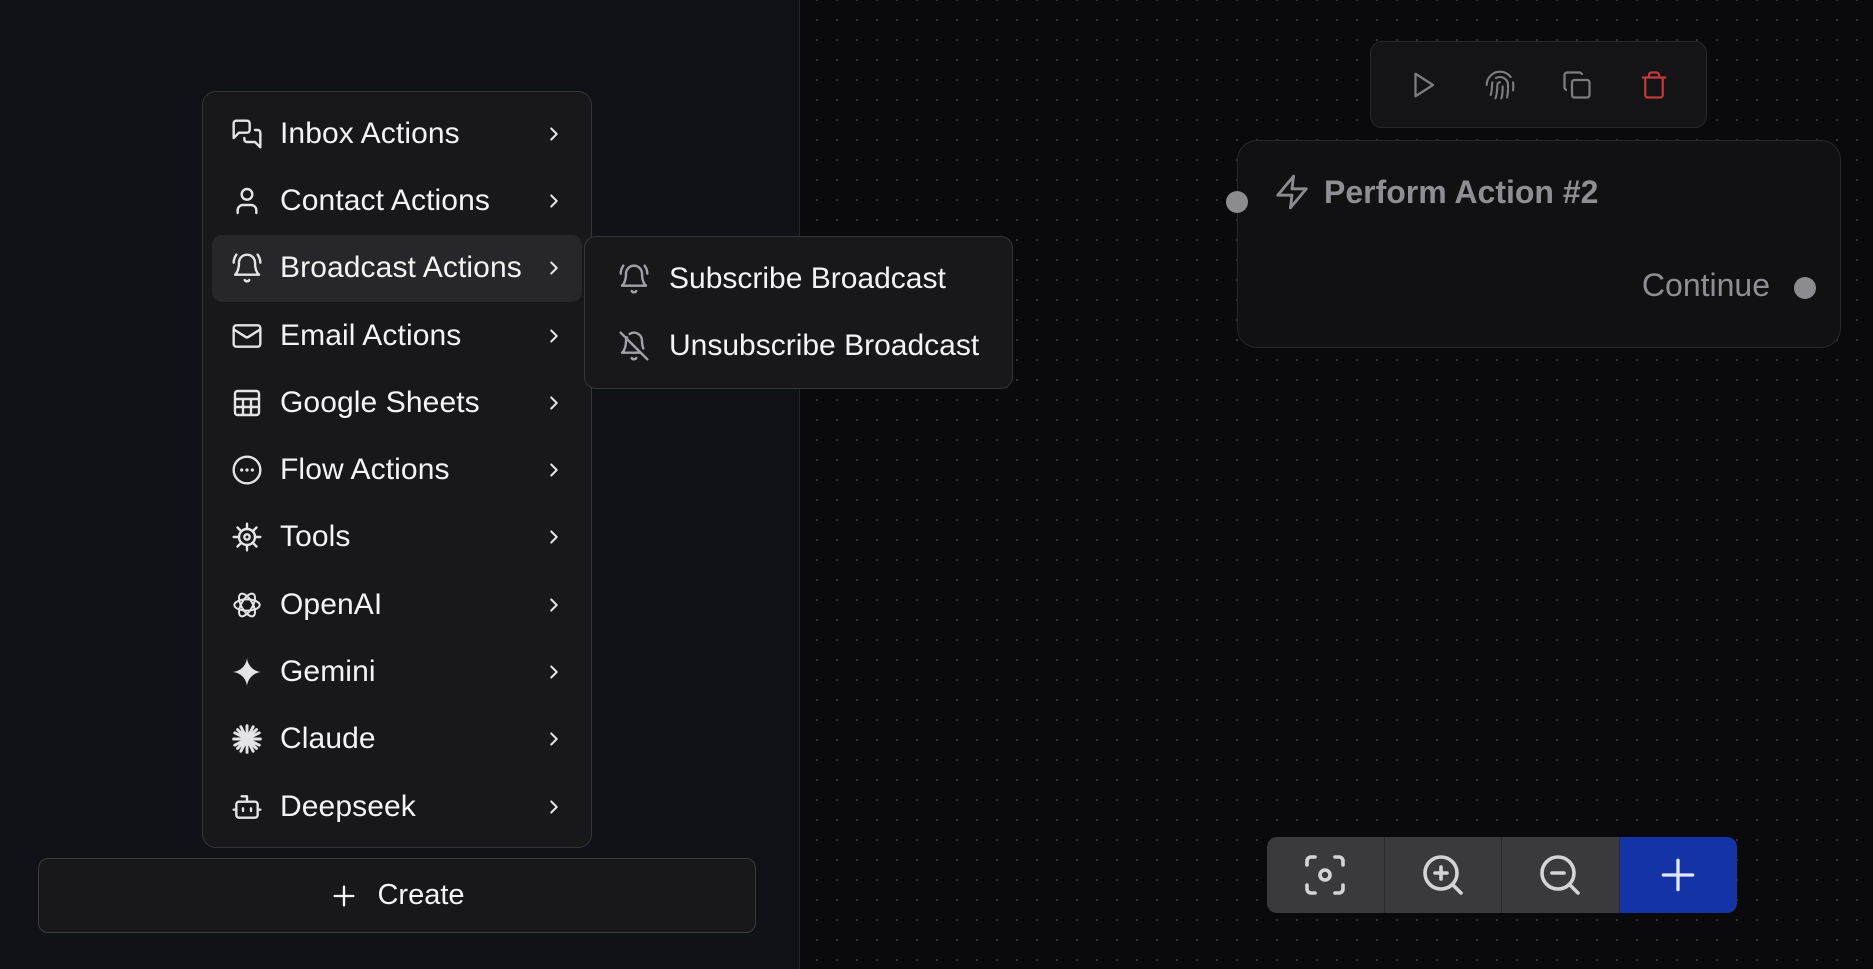  Describe the element at coordinates (247, 807) in the screenshot. I see `bot-icon` at that location.